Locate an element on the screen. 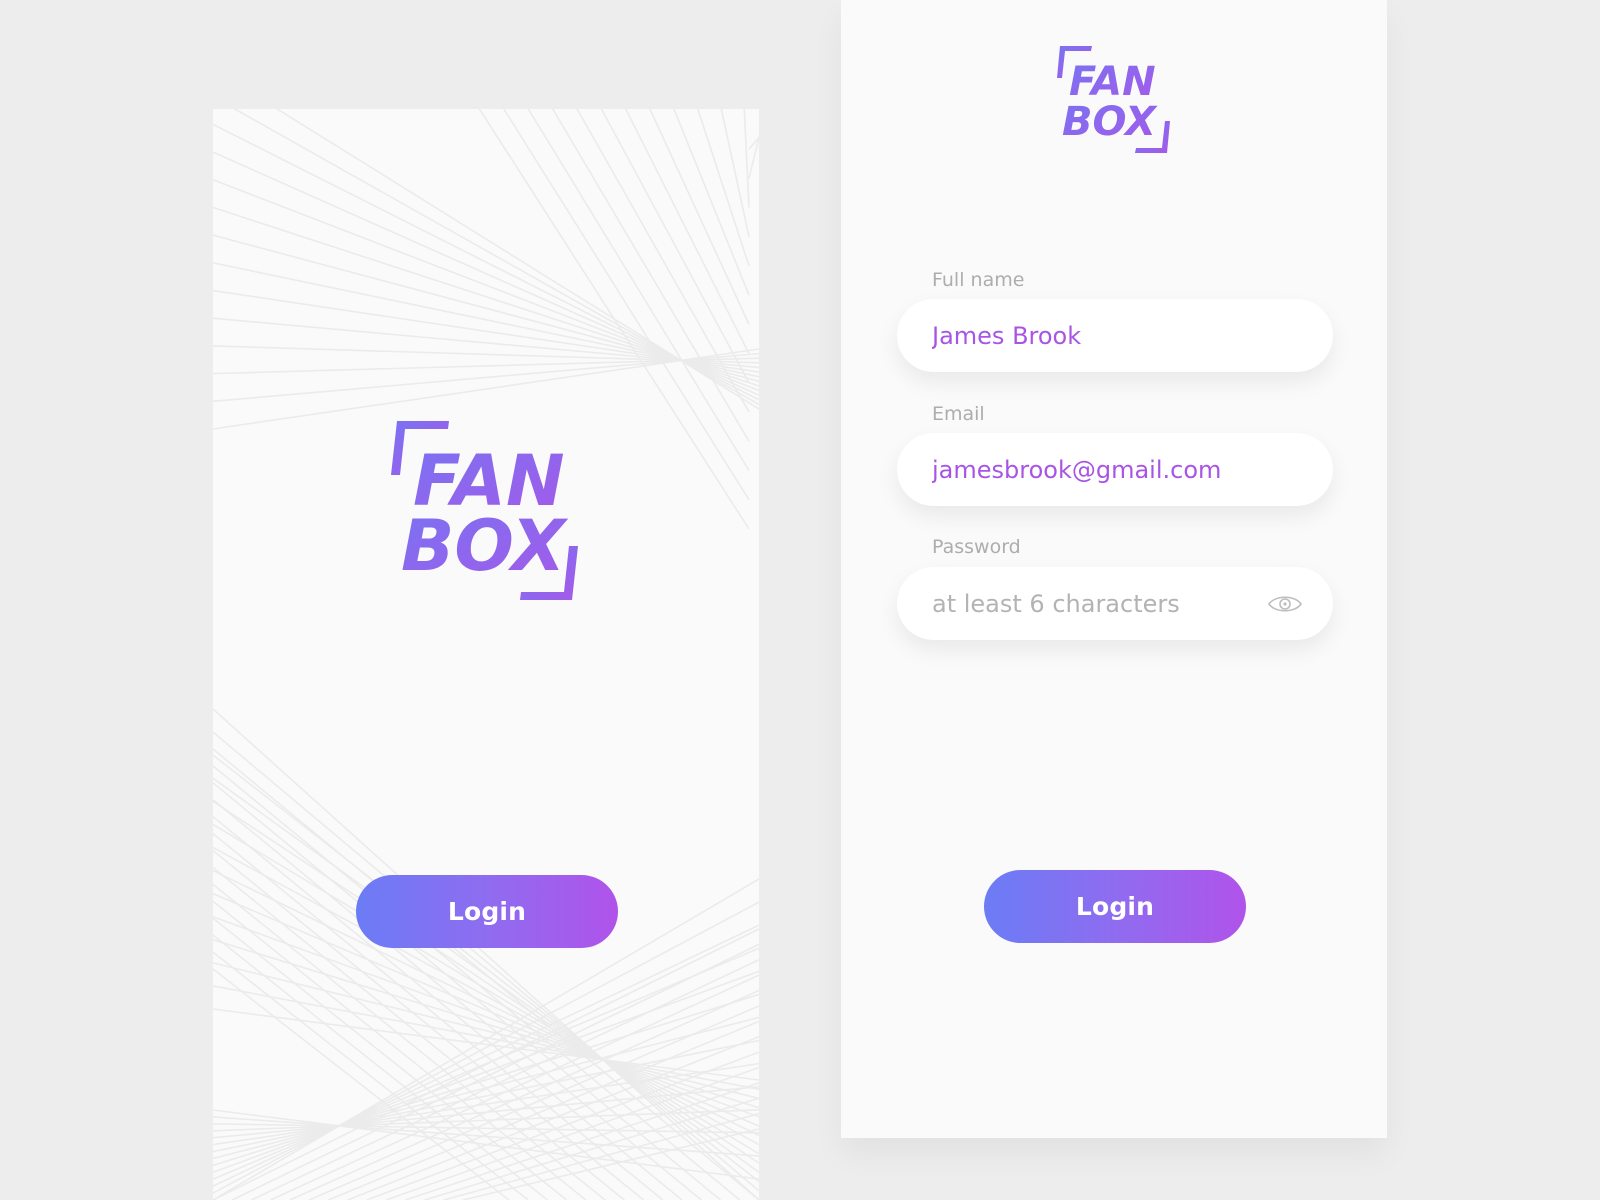 This screenshot has height=1200, width=1600. eye-icon is located at coordinates (1285, 604).